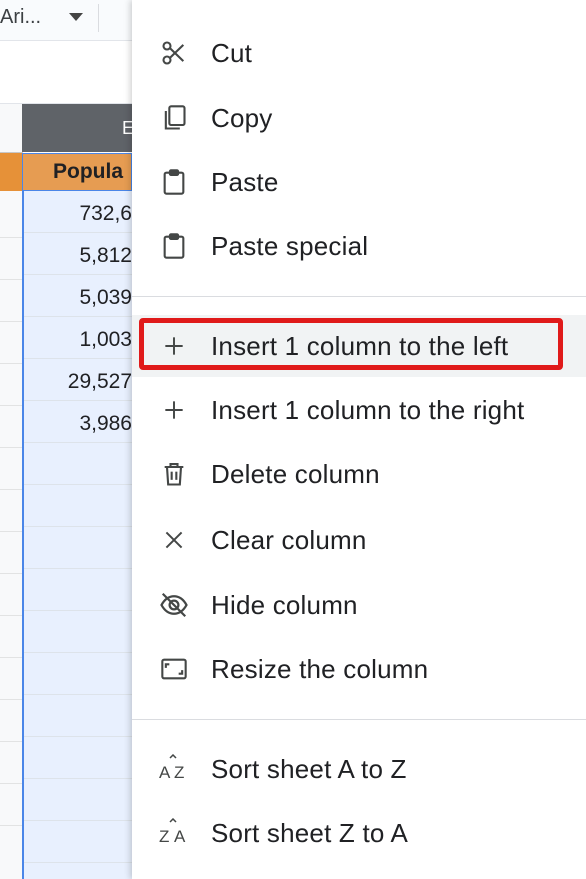  What do you see at coordinates (78, 298) in the screenshot?
I see `table-cell: 5,039` at bounding box center [78, 298].